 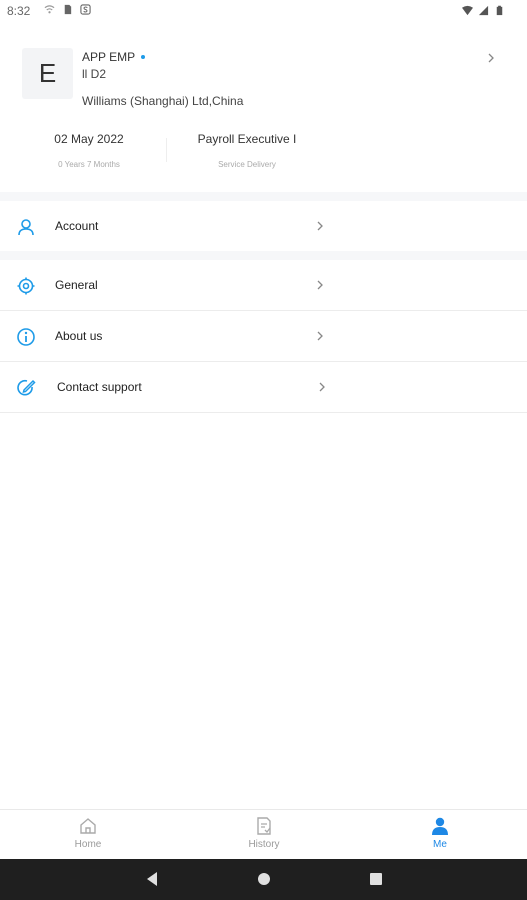 What do you see at coordinates (152, 879) in the screenshot?
I see `back-icon` at bounding box center [152, 879].